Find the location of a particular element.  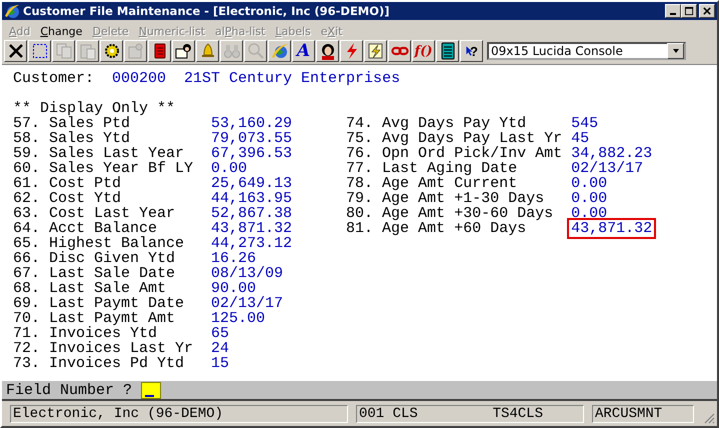

field-label: 78. Age Amt Current is located at coordinates (432, 183).